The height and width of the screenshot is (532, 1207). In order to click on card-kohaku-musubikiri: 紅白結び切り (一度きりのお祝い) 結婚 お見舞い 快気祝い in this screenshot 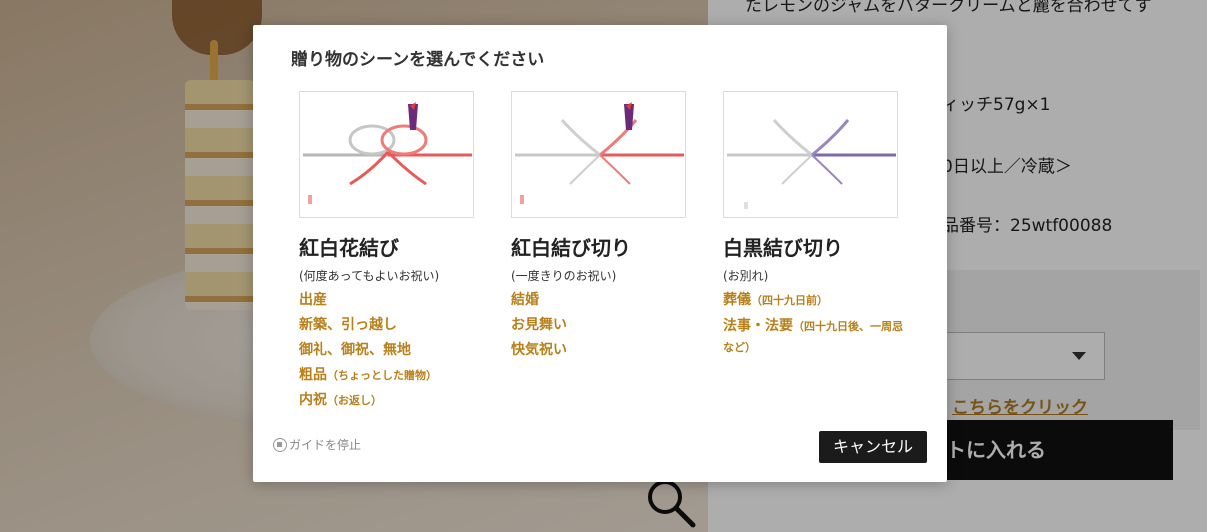, I will do `click(611, 227)`.